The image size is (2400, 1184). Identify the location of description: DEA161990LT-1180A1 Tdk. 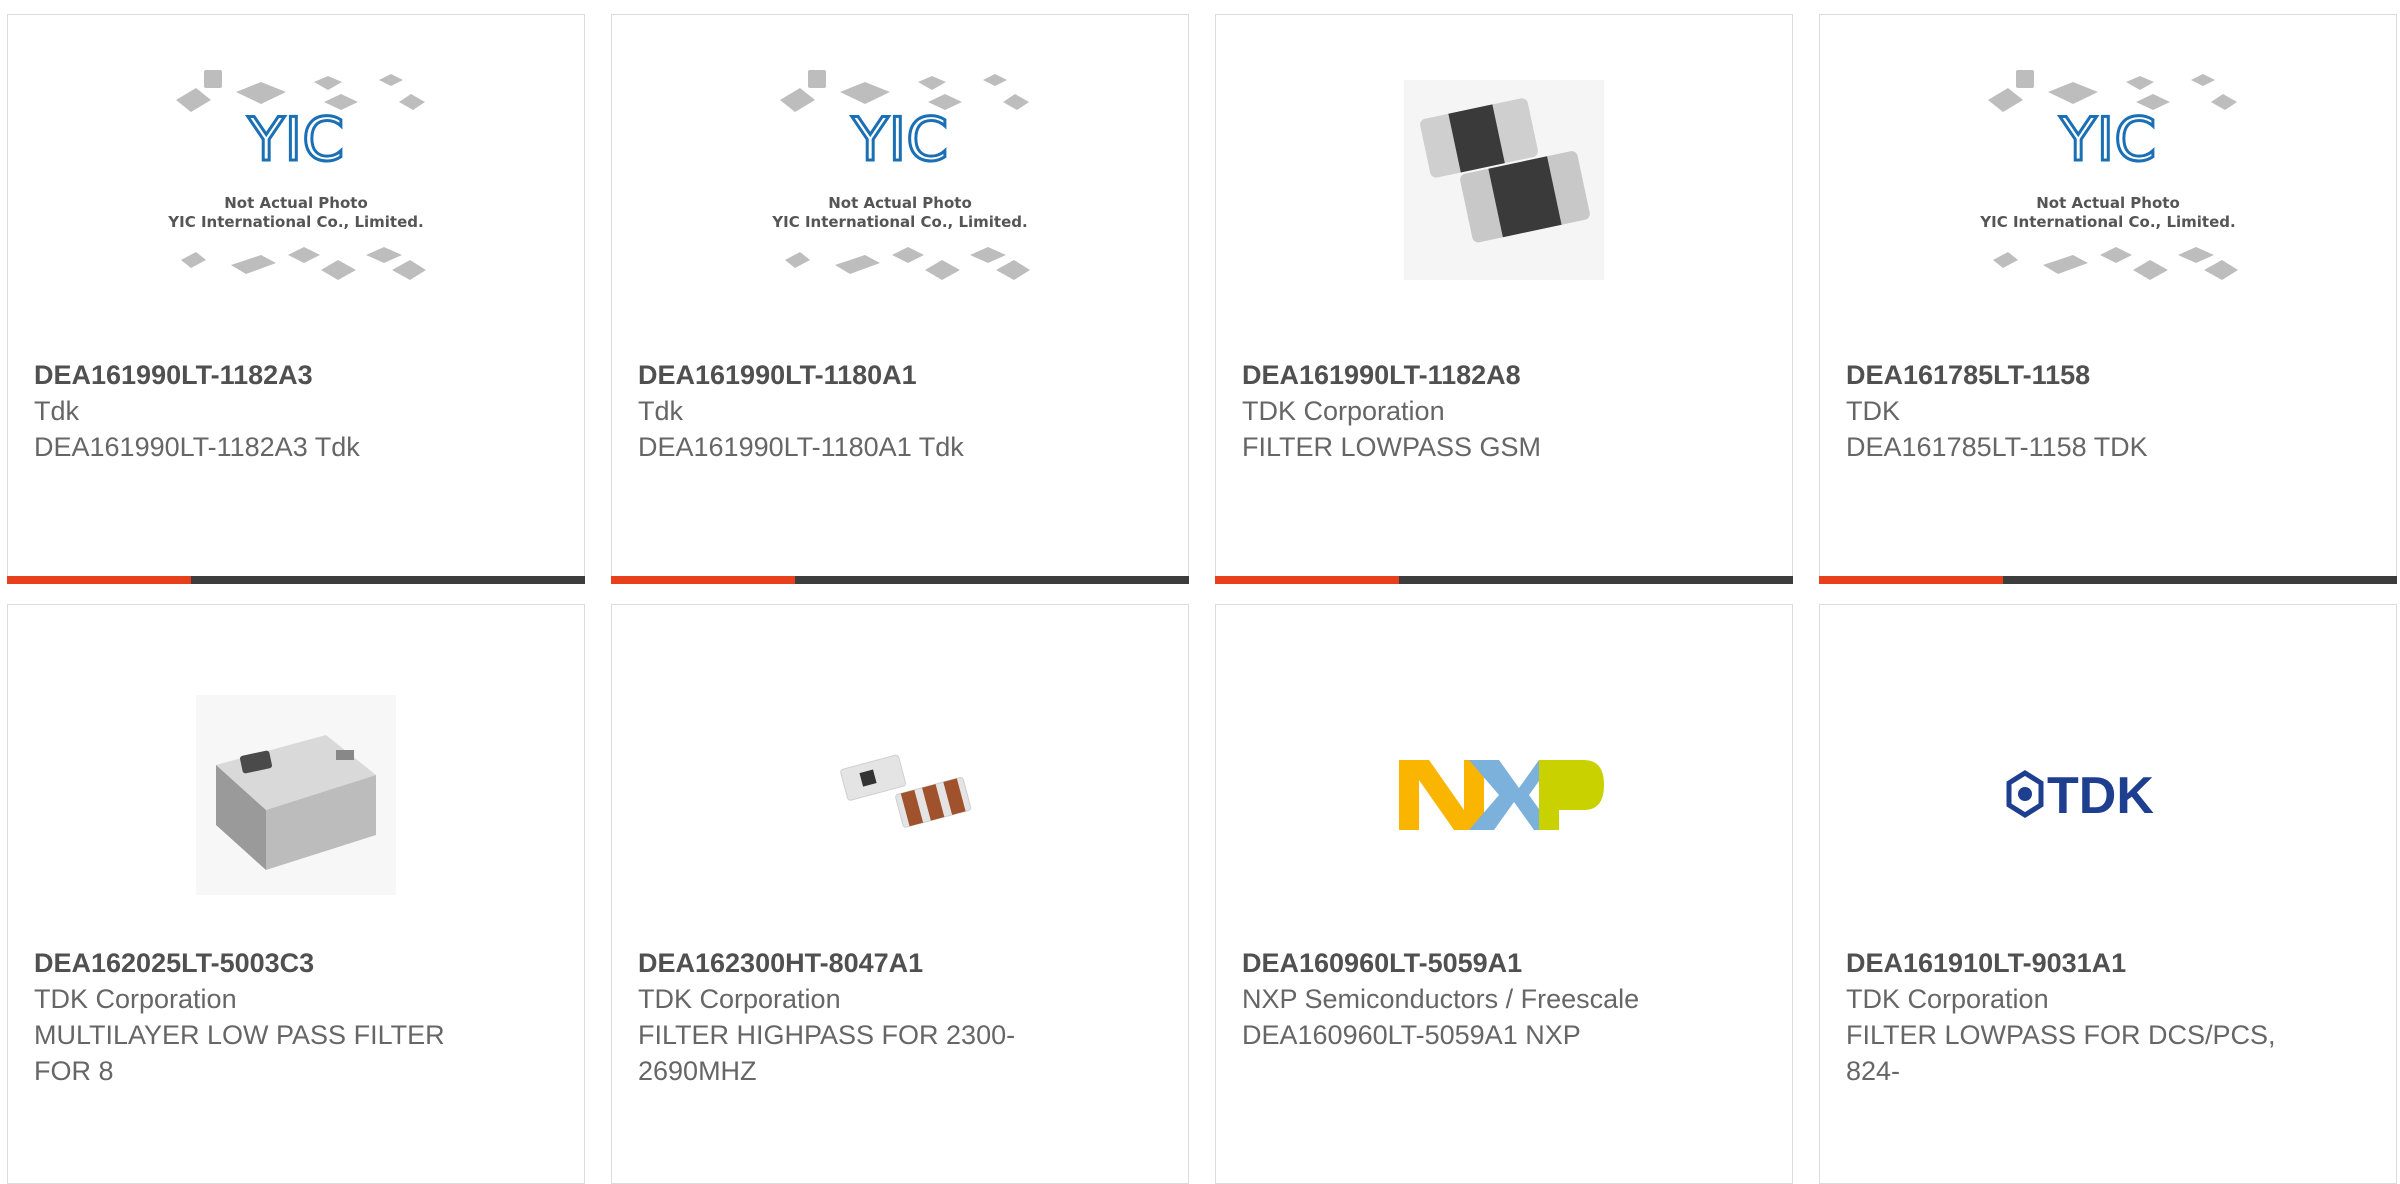
(801, 447).